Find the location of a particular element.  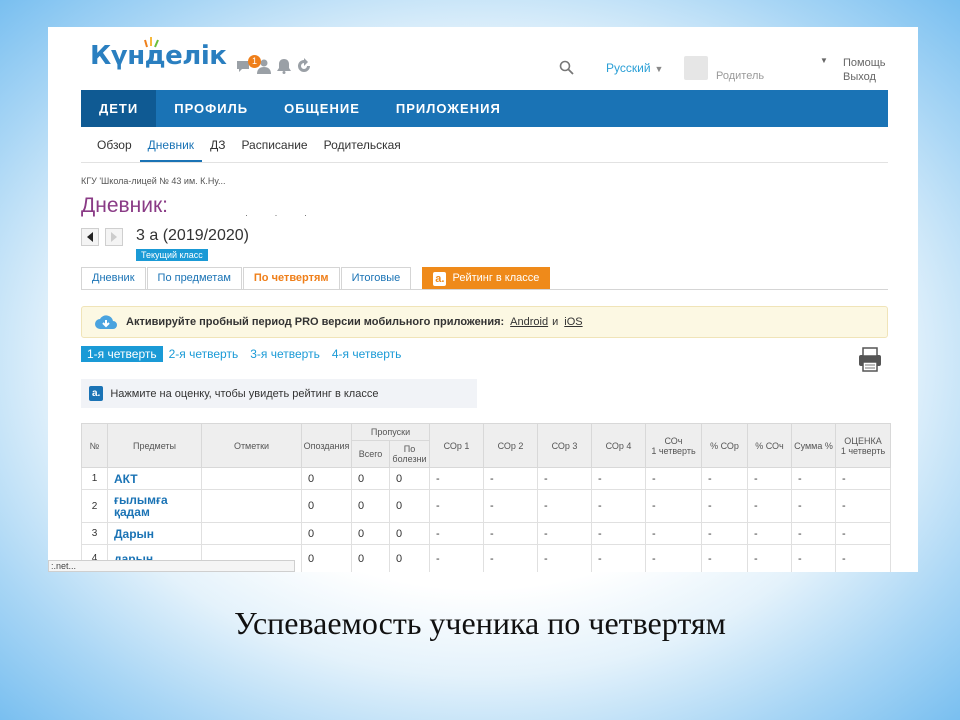

tab-by-subject: По предметам is located at coordinates (194, 278).